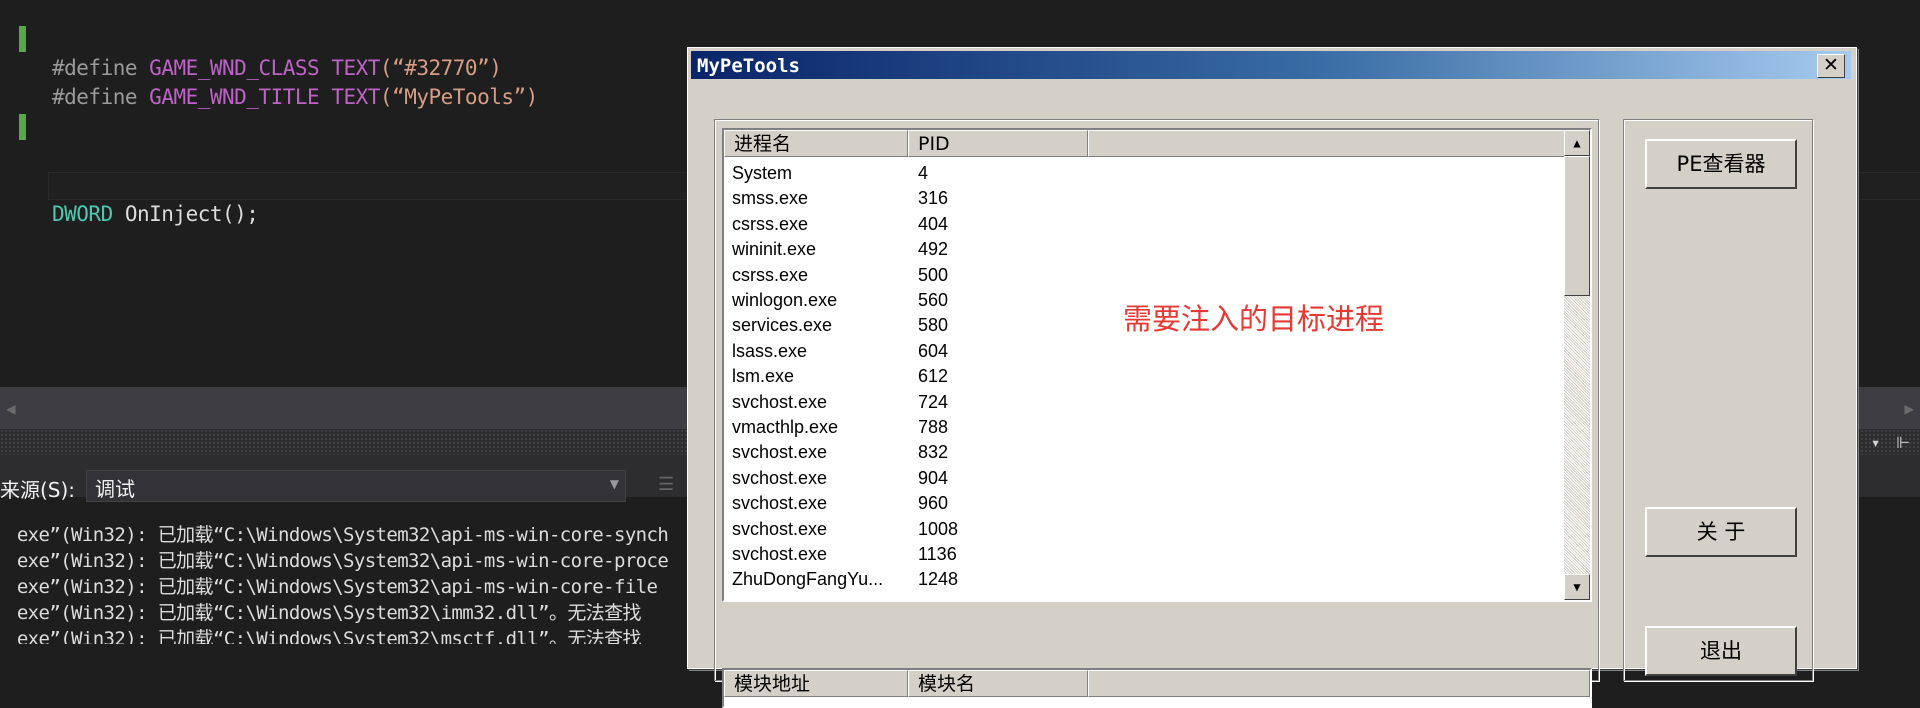 This screenshot has width=1920, height=708. What do you see at coordinates (1909, 408) in the screenshot?
I see `scroll-right-icon: ▶` at bounding box center [1909, 408].